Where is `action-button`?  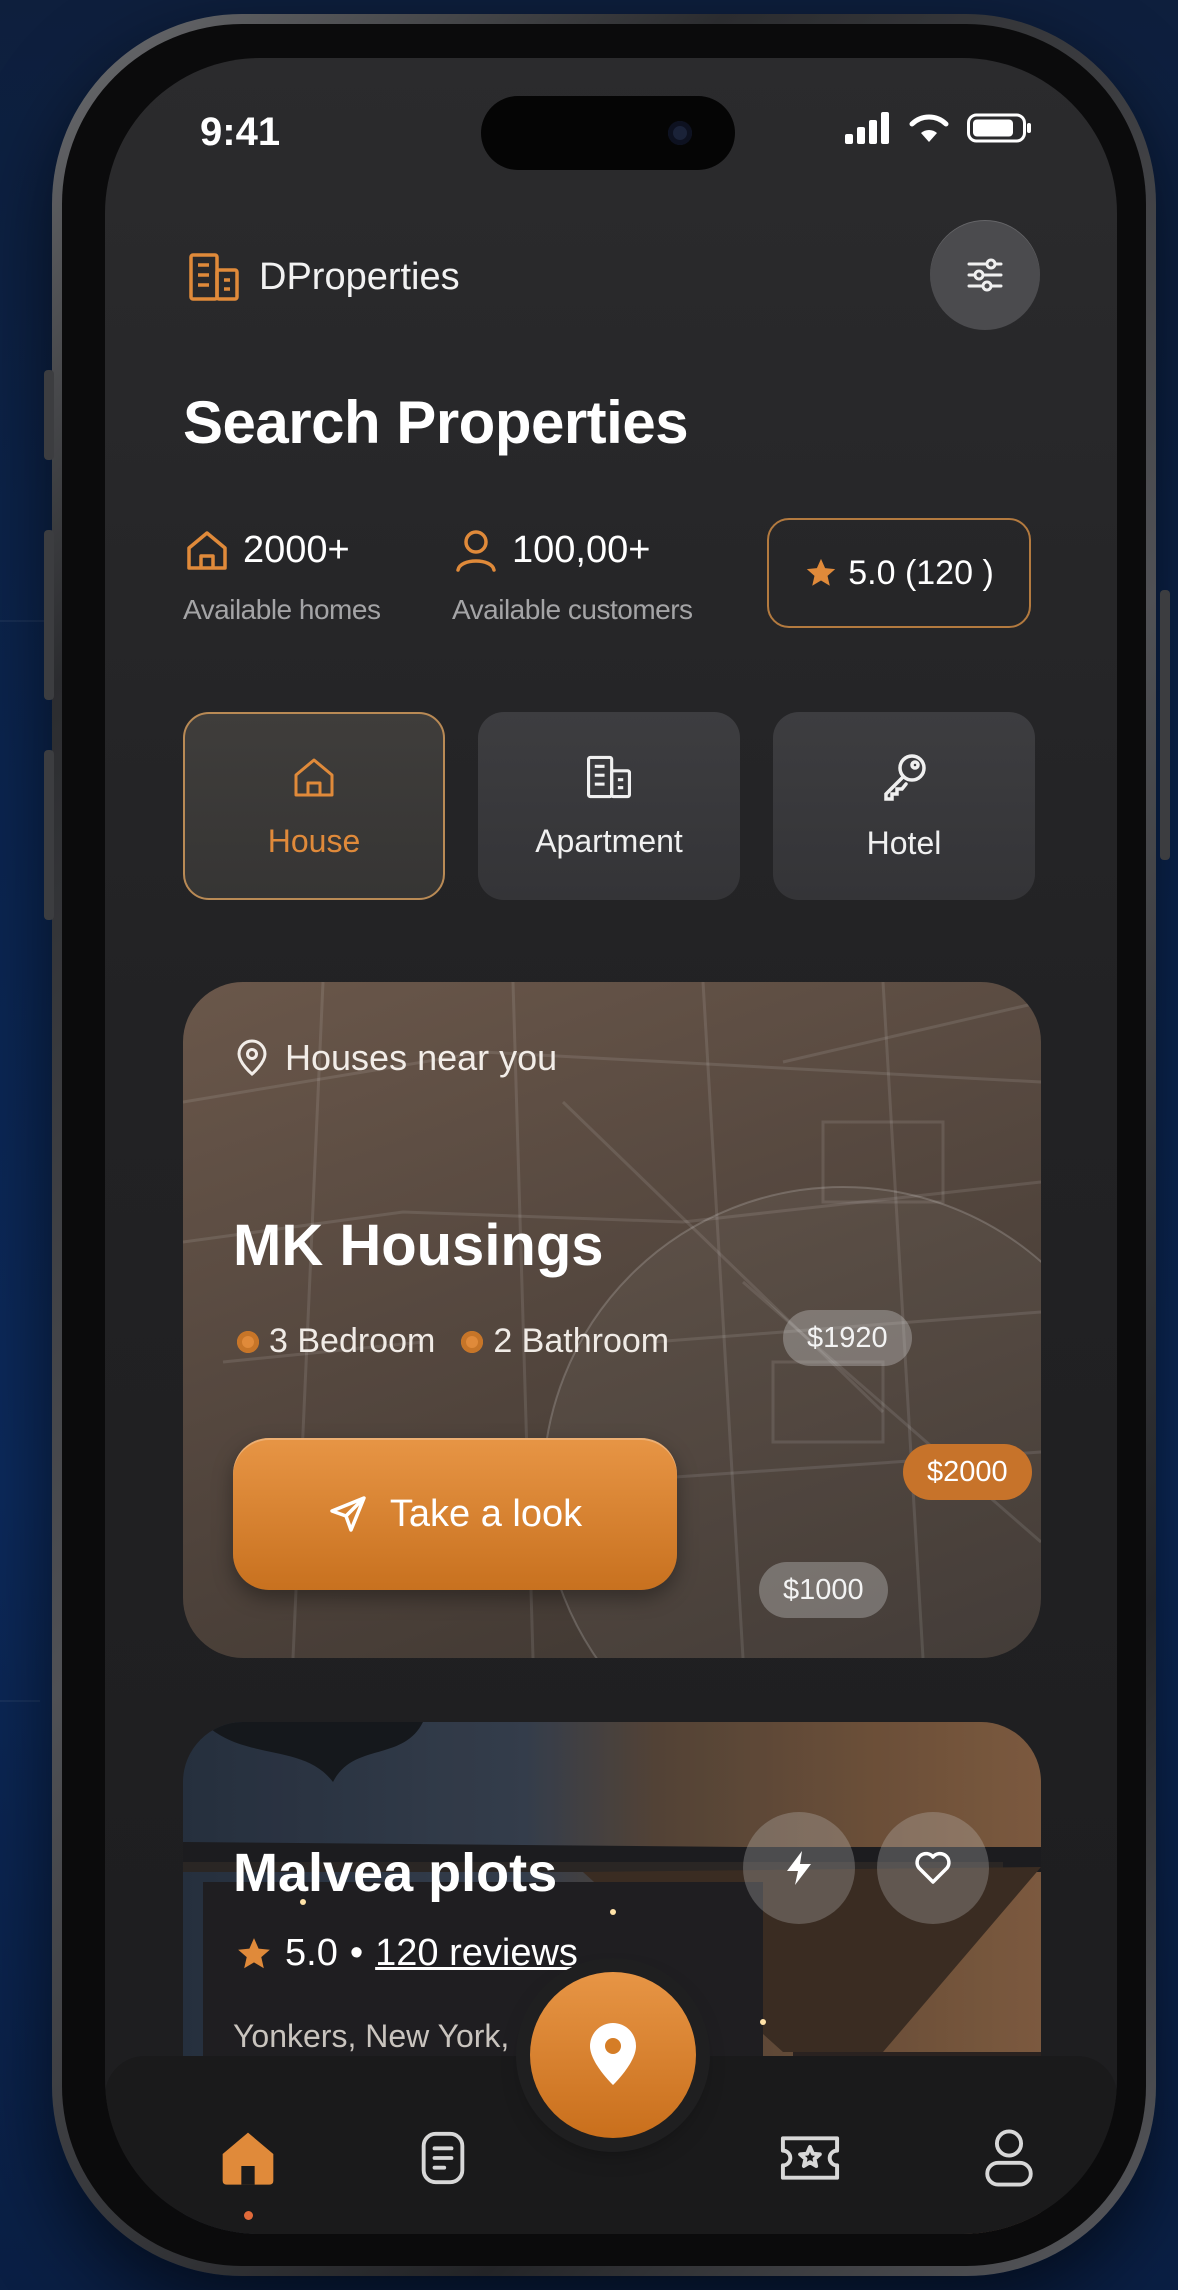 action-button is located at coordinates (49, 415).